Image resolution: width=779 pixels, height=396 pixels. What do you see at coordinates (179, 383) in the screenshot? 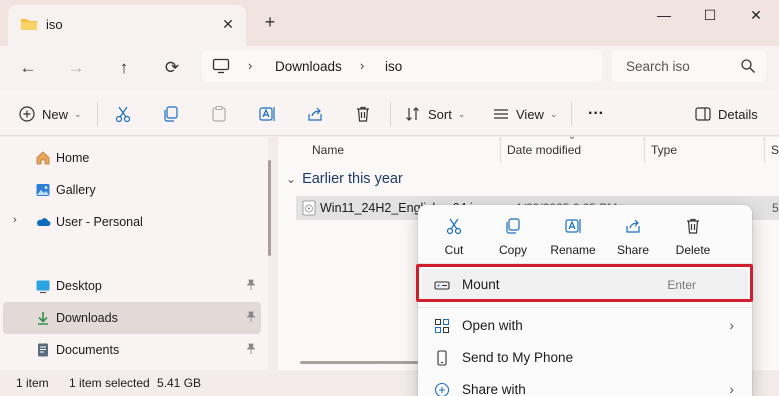
I see `selection-size: 5.41 GB` at bounding box center [179, 383].